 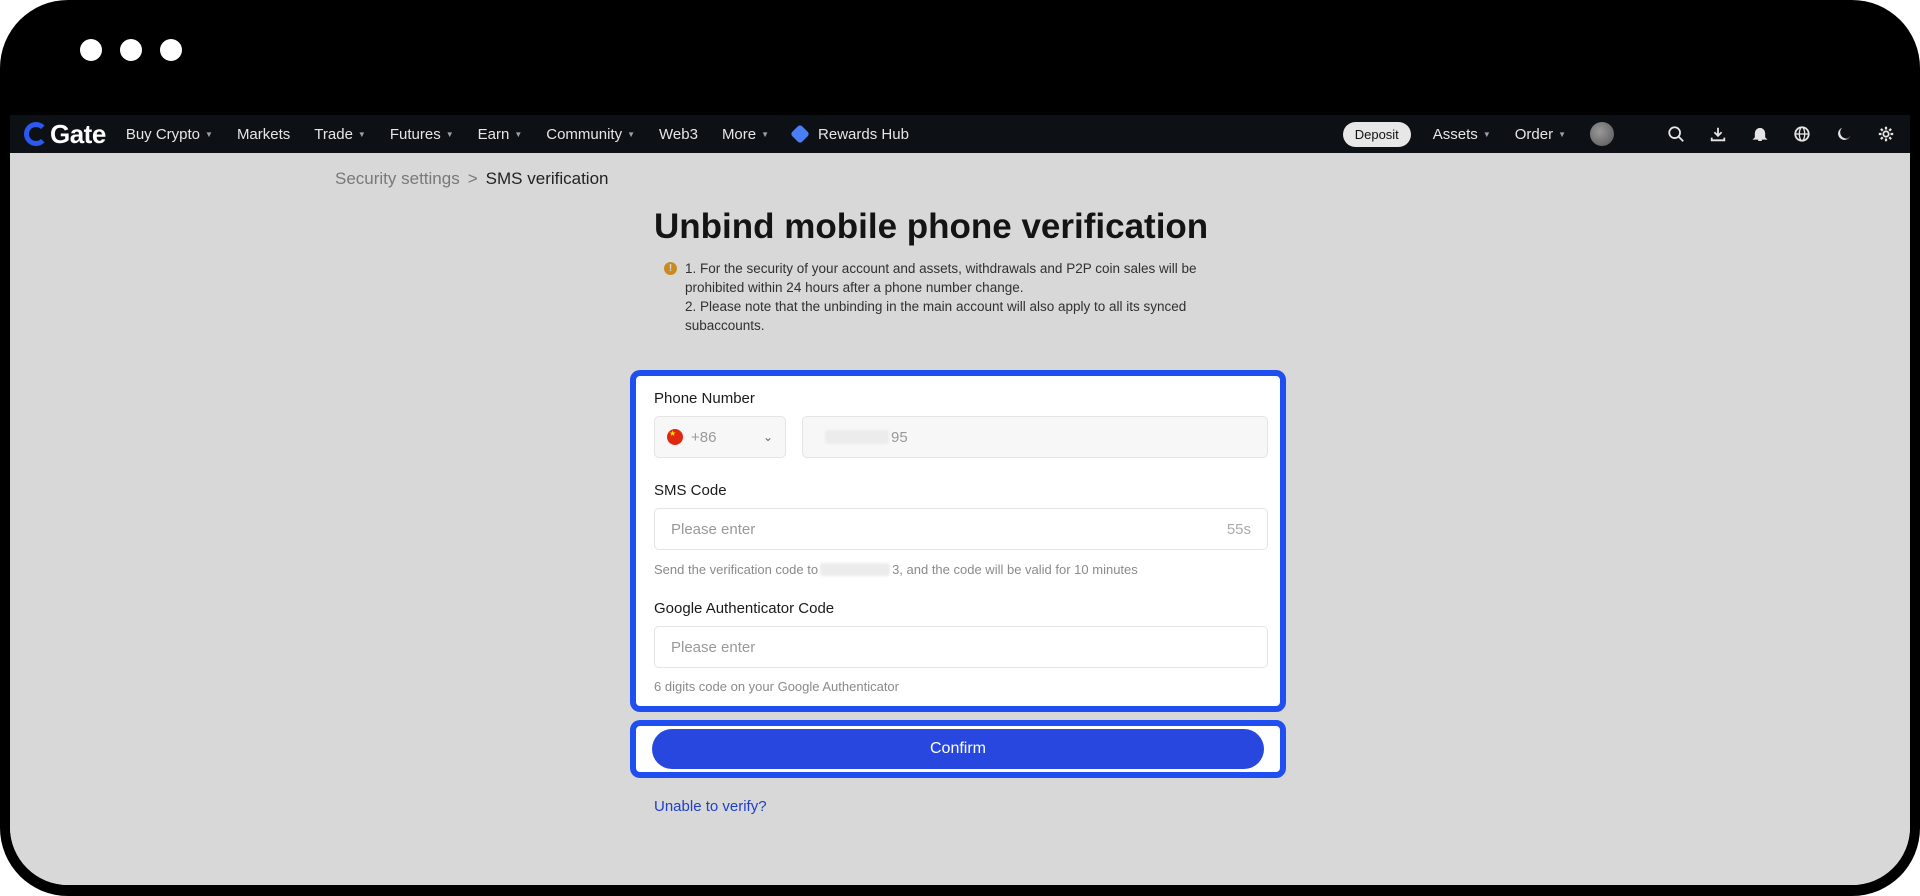 I want to click on nav-earn: Earn ▼, so click(x=500, y=134).